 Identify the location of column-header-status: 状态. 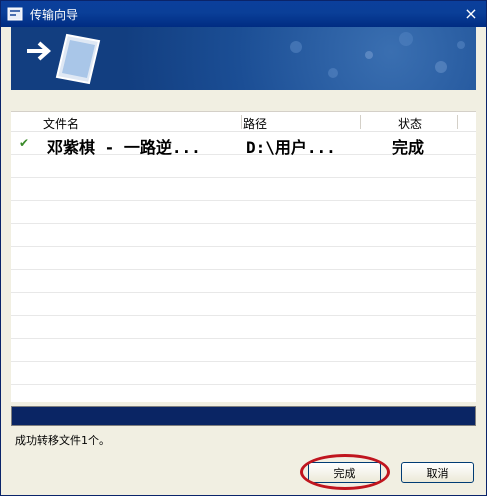
(410, 123).